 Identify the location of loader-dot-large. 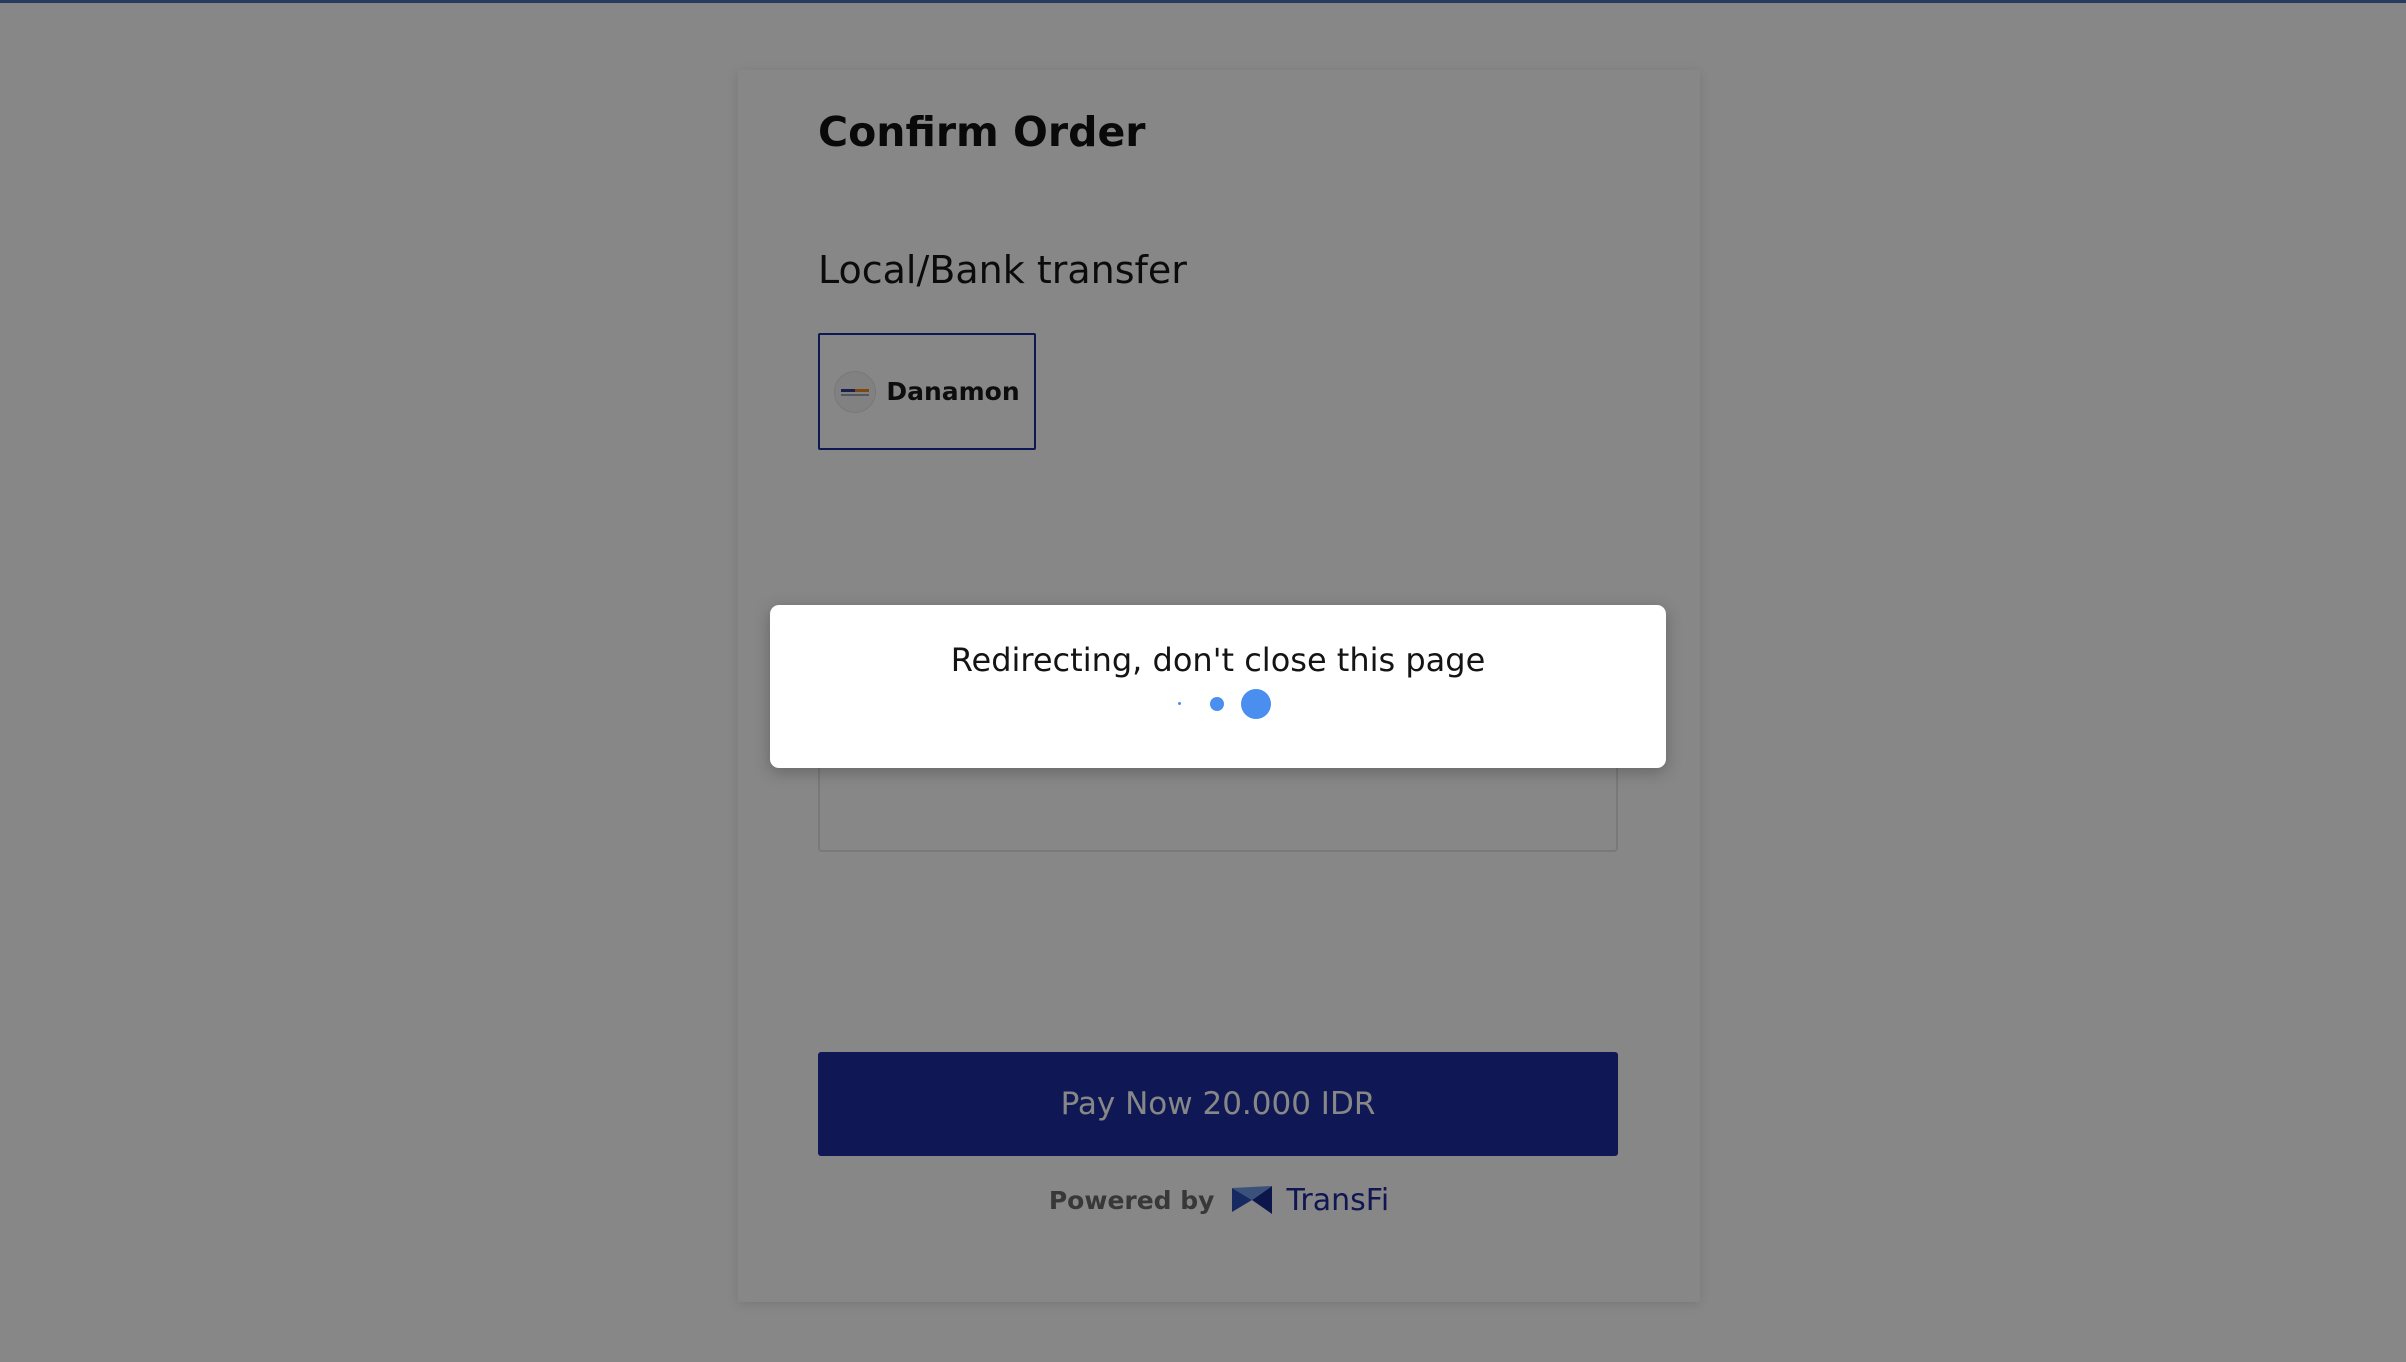
(1256, 704).